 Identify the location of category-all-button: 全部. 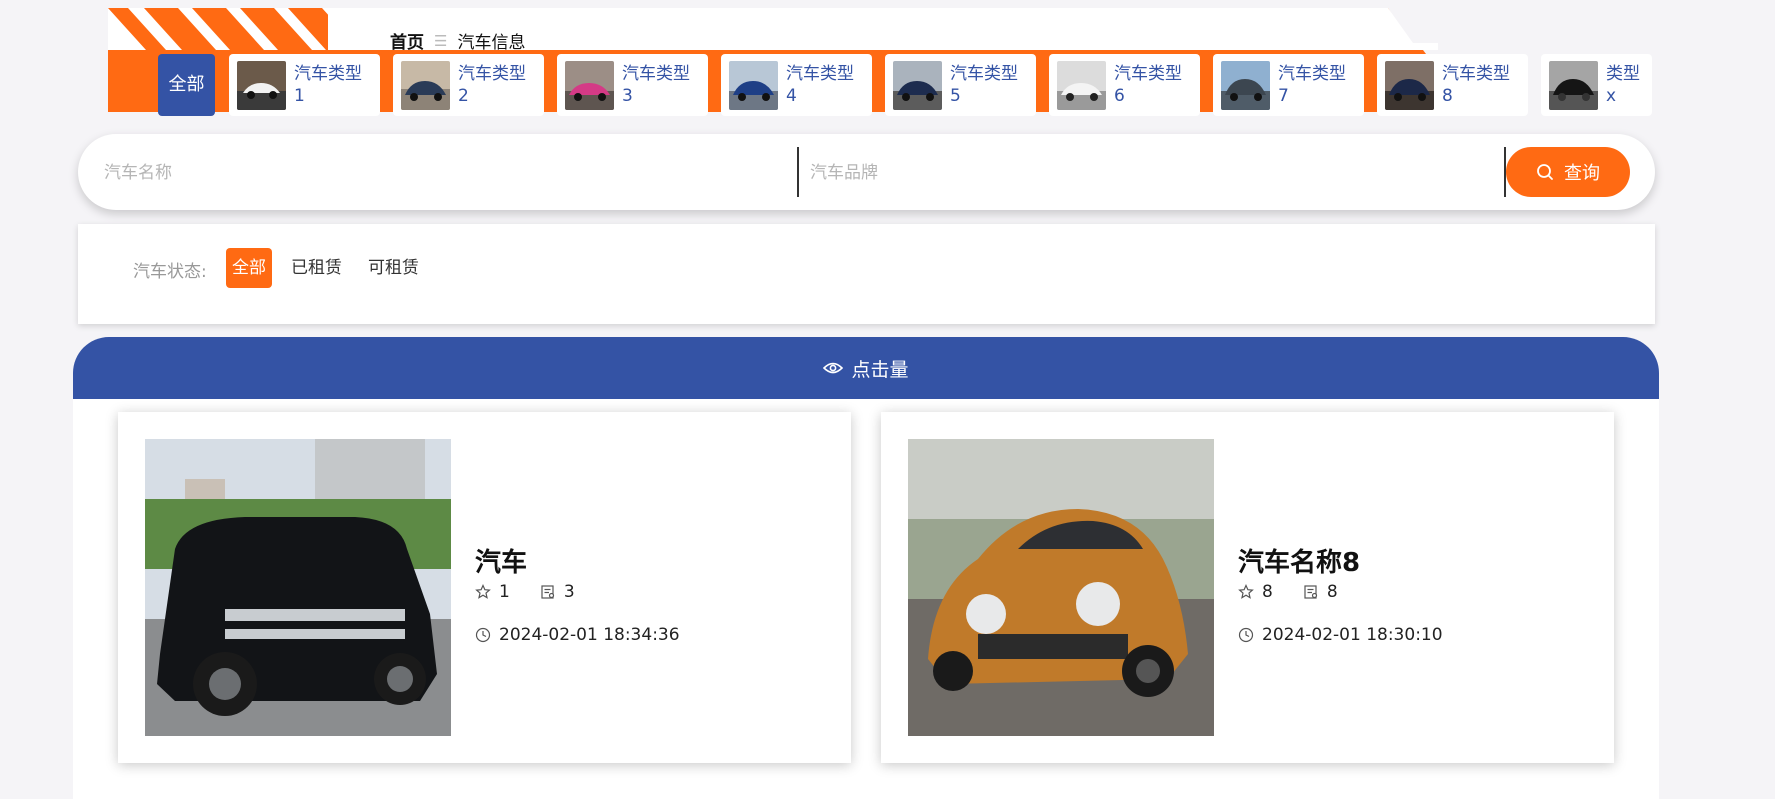
(186, 85).